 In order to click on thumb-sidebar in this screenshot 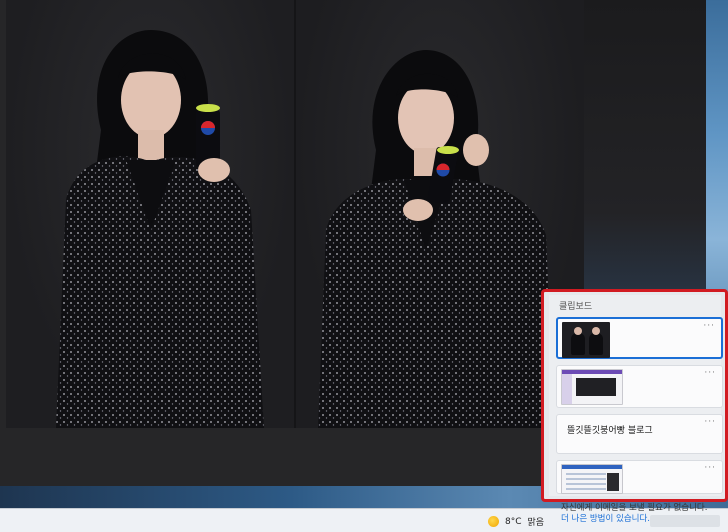, I will do `click(567, 389)`.